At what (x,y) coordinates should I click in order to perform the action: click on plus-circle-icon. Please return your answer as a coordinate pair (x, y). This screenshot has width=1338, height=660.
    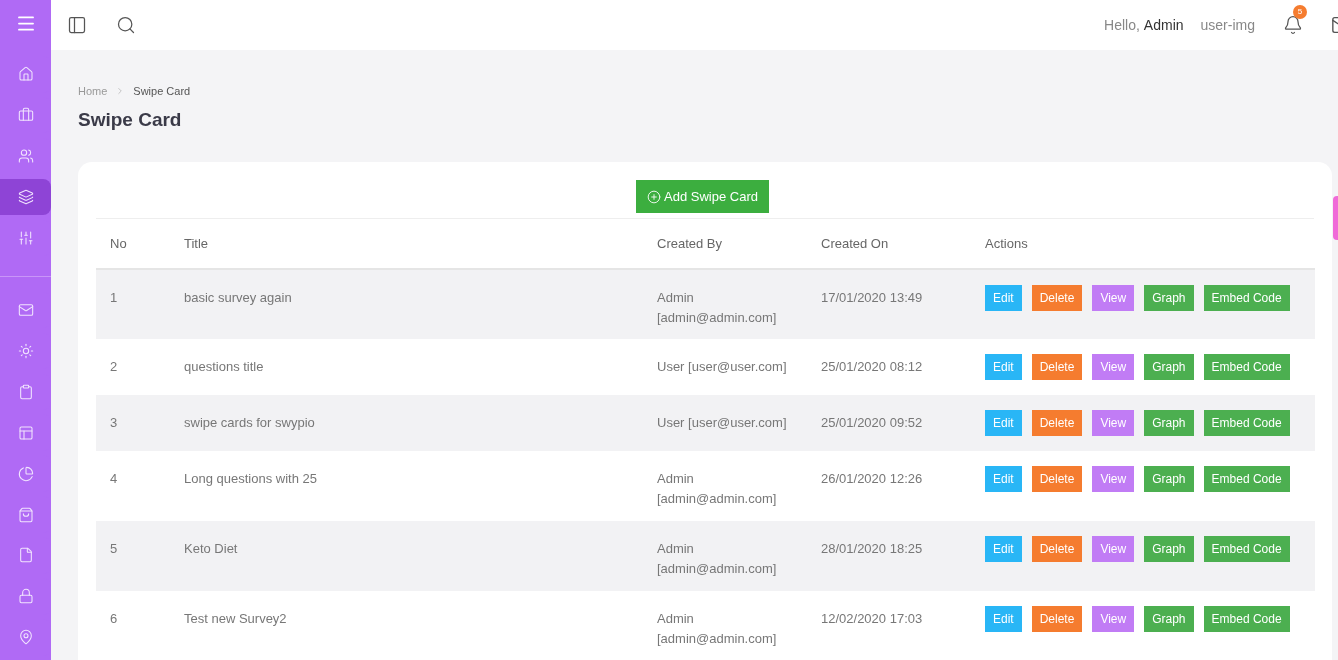
    Looking at the image, I should click on (654, 196).